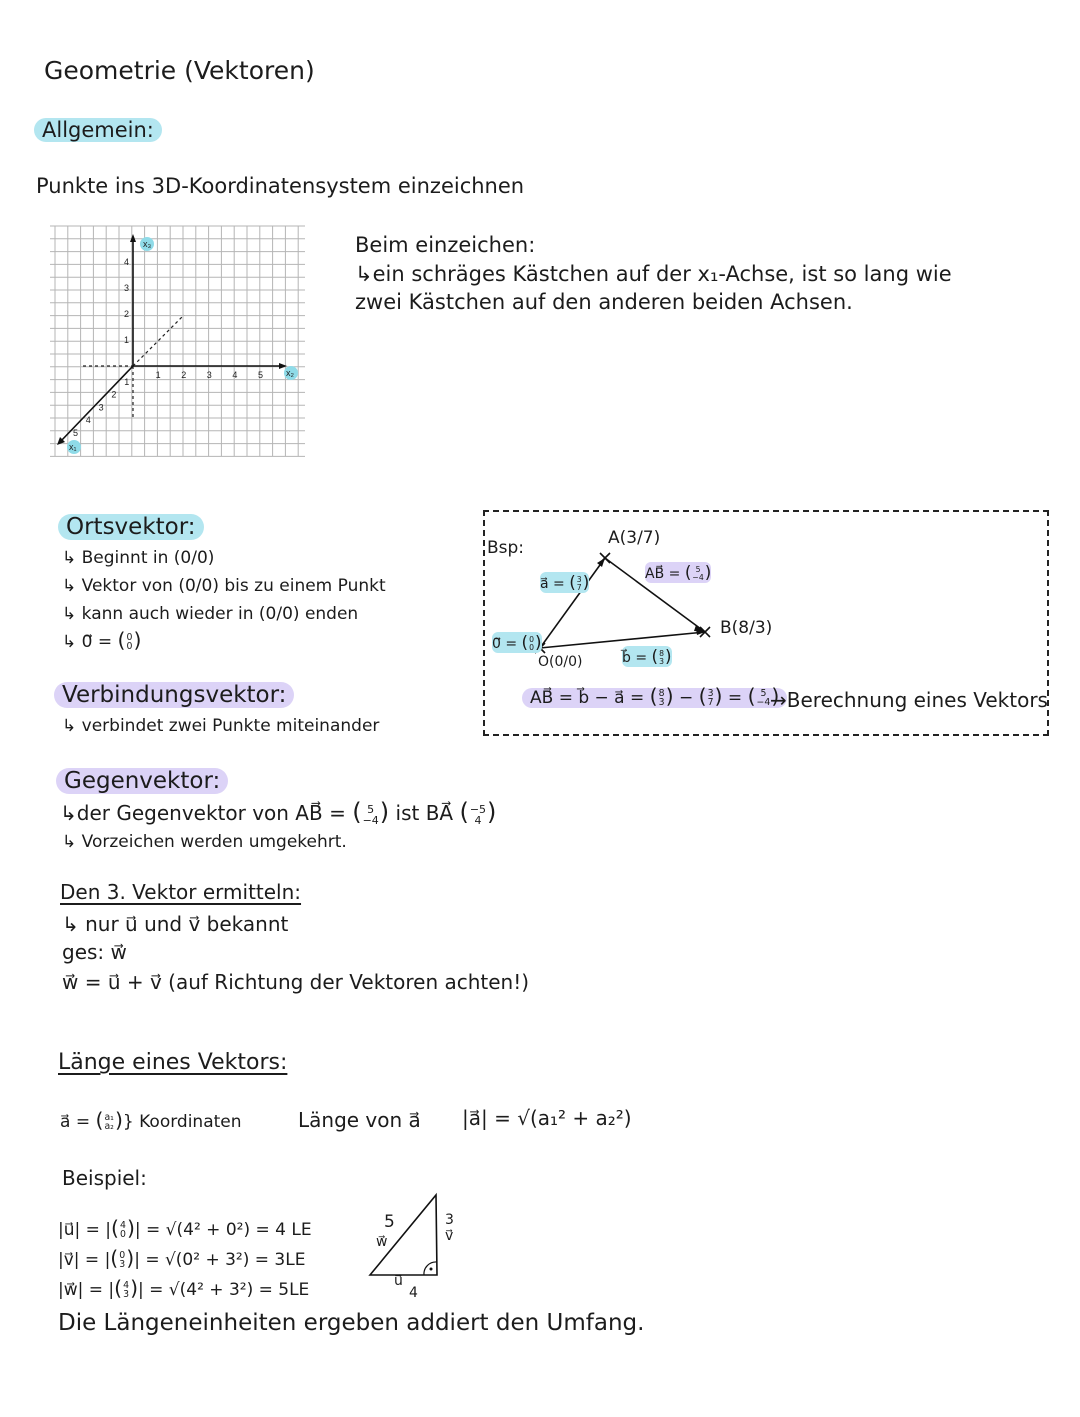  I want to click on x3-arrow-icon, so click(133, 238).